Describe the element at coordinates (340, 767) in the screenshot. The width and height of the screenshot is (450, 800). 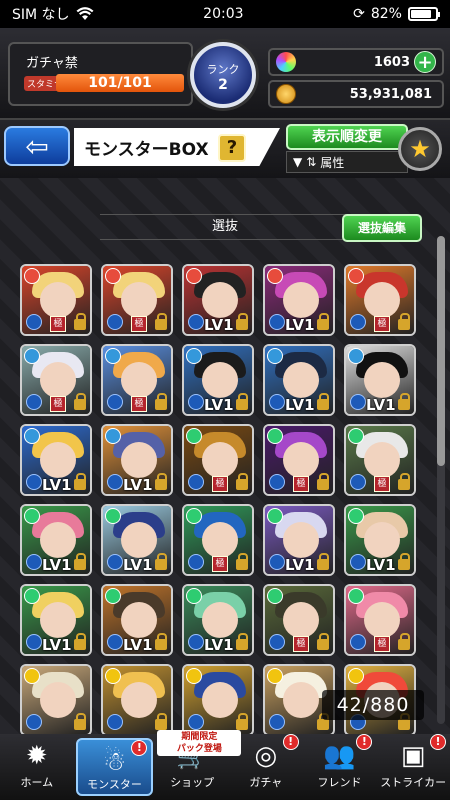
I see `nav-friend: 👥 フレンド!` at that location.